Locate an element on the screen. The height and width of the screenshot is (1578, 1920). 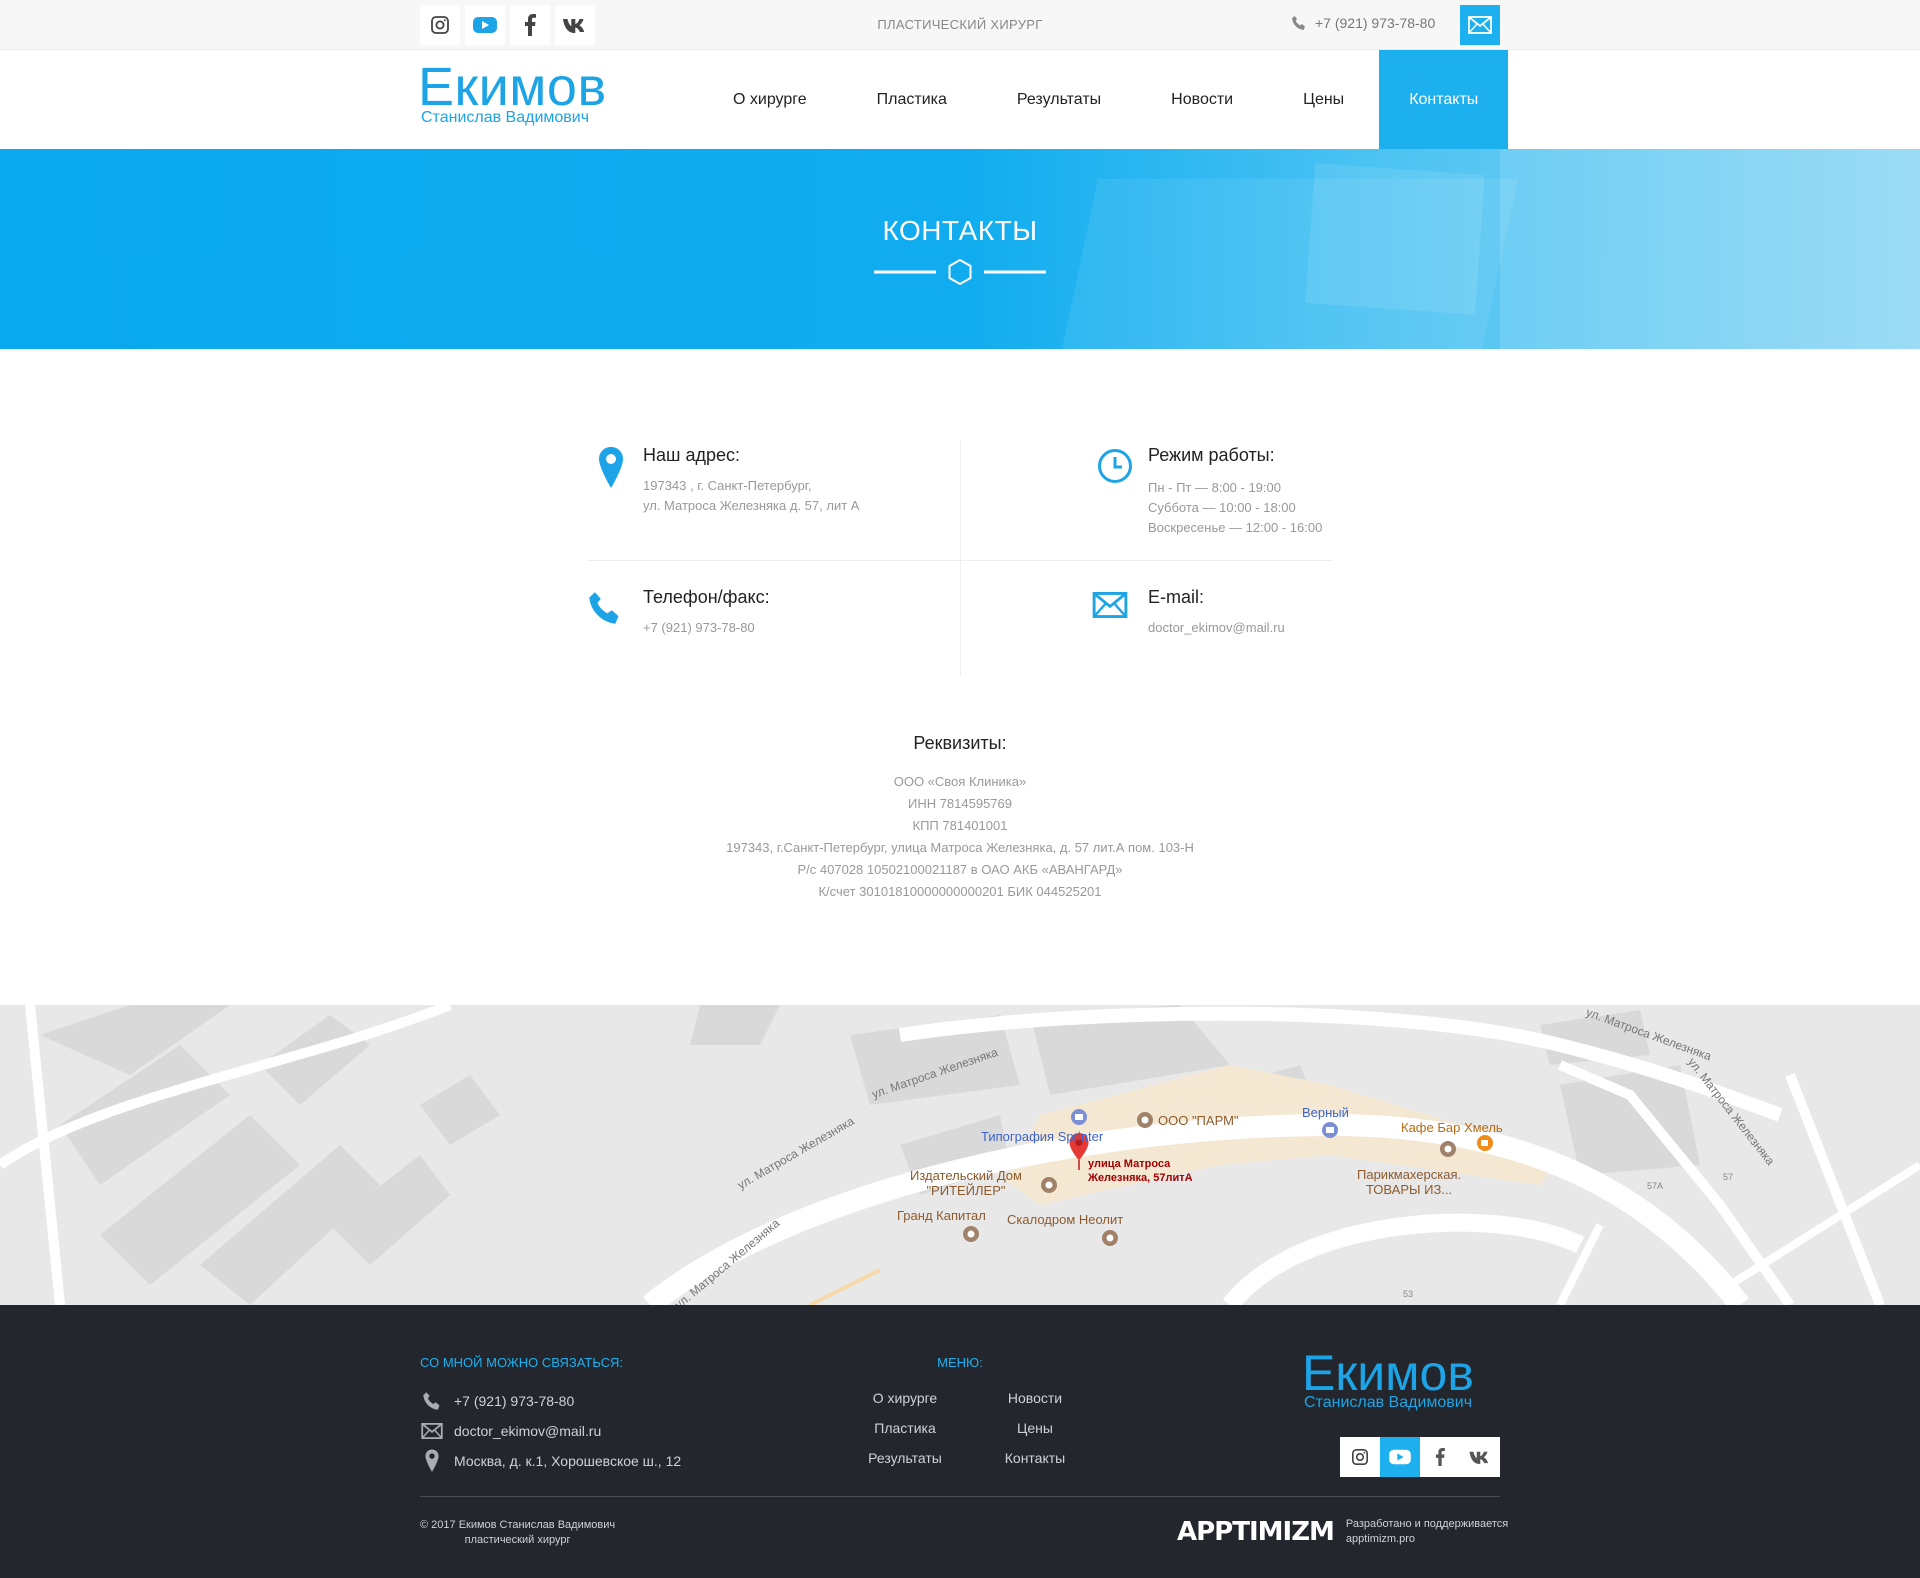
logo-fullname: Станислав Вадимович is located at coordinates (505, 117).